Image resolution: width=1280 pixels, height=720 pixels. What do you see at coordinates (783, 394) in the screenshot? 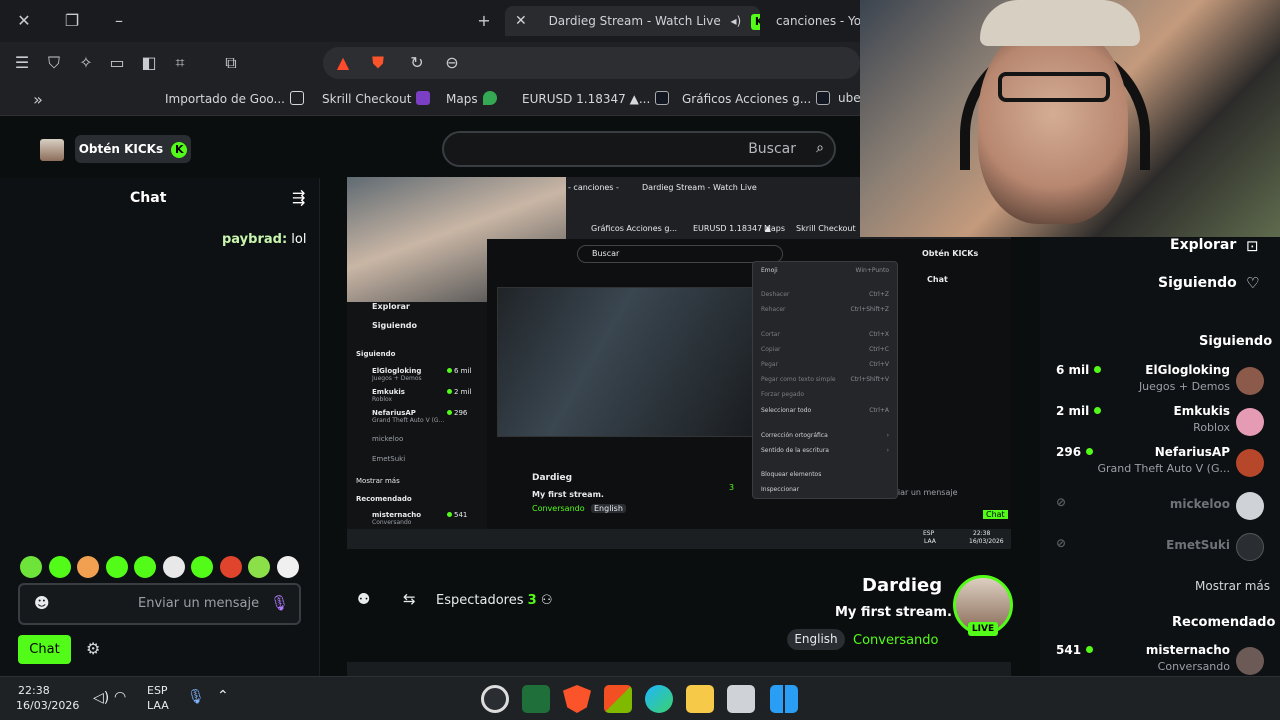
I see `context-menu-item: Forzar pegado` at bounding box center [783, 394].